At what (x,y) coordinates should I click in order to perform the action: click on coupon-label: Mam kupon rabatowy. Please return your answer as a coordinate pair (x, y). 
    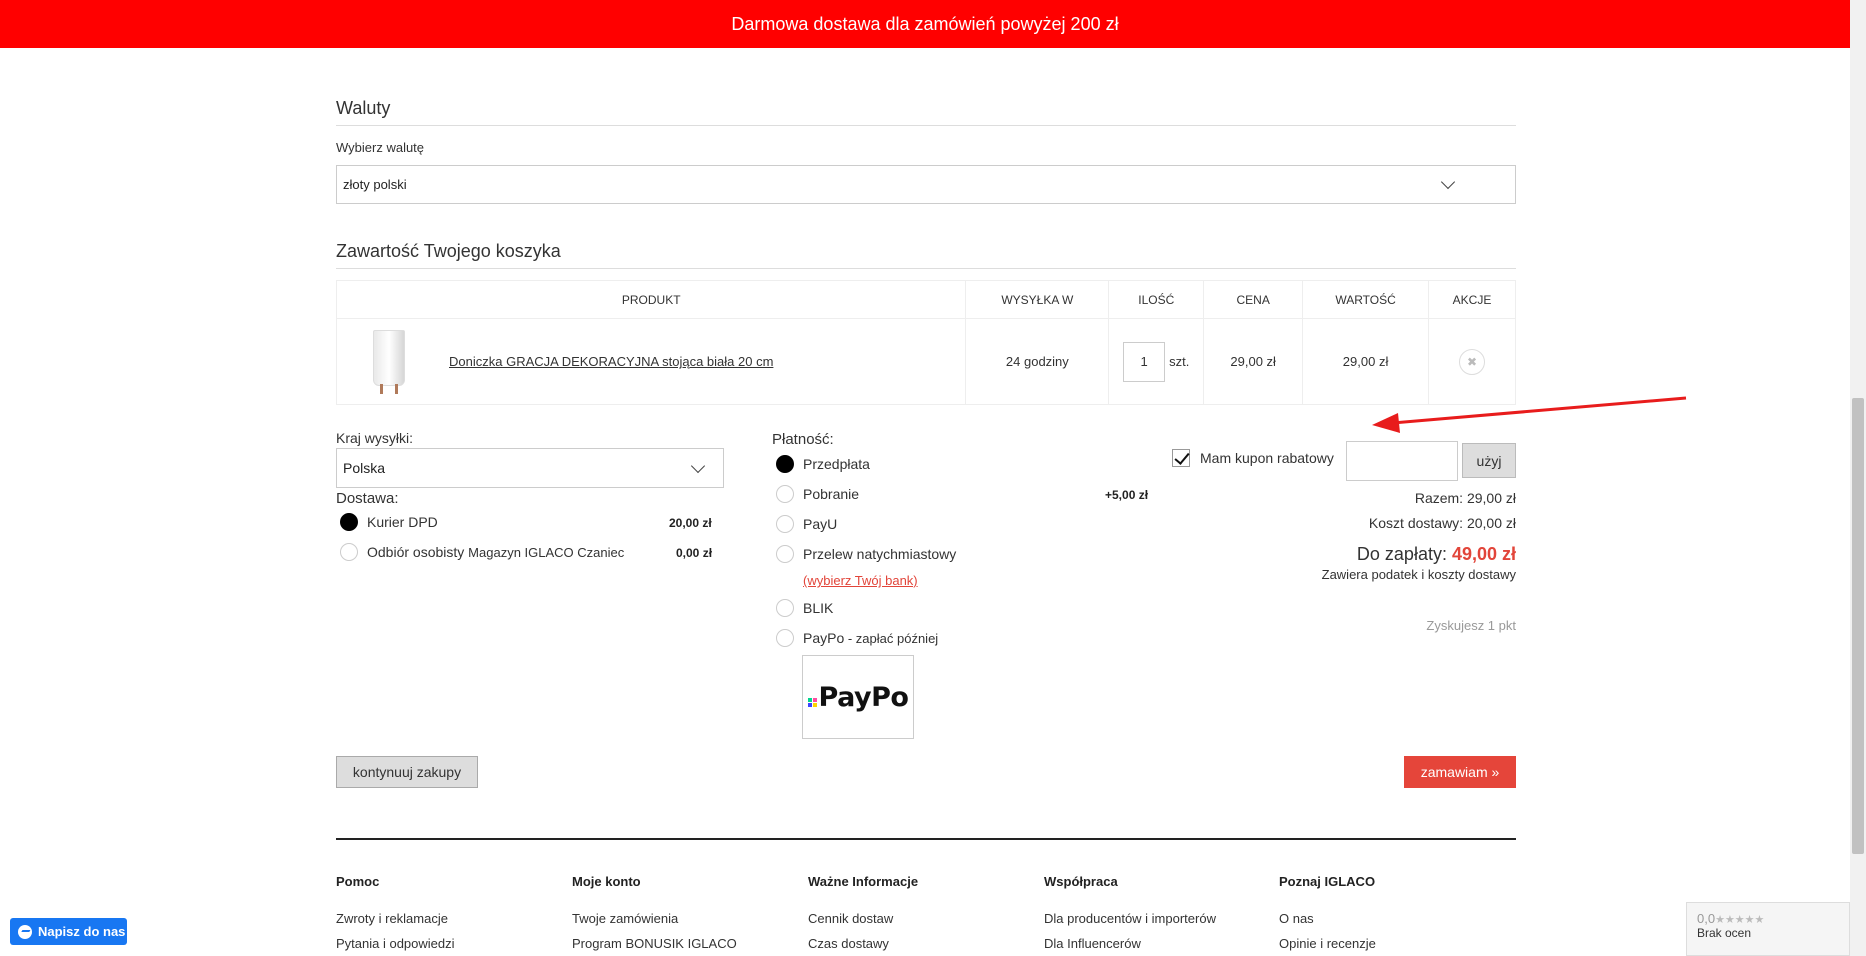
    Looking at the image, I should click on (1267, 458).